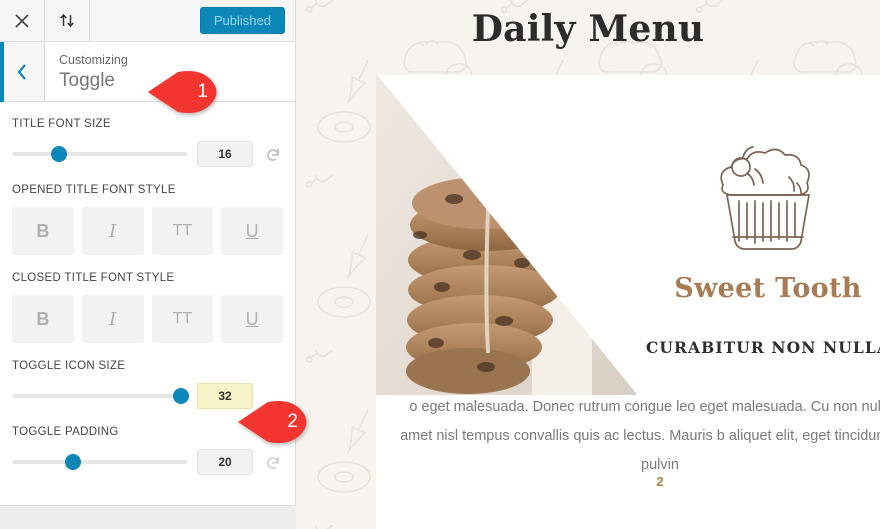 The height and width of the screenshot is (529, 880). What do you see at coordinates (94, 190) in the screenshot?
I see `control-label: OPENED TITLE FONT STYLE` at bounding box center [94, 190].